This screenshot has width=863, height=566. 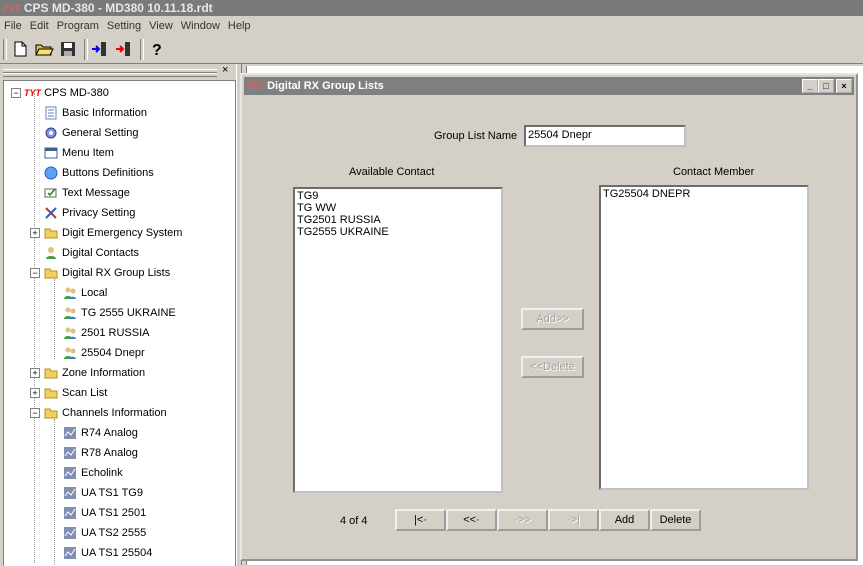 What do you see at coordinates (85, 293) in the screenshot?
I see `tree-item-local: Local` at bounding box center [85, 293].